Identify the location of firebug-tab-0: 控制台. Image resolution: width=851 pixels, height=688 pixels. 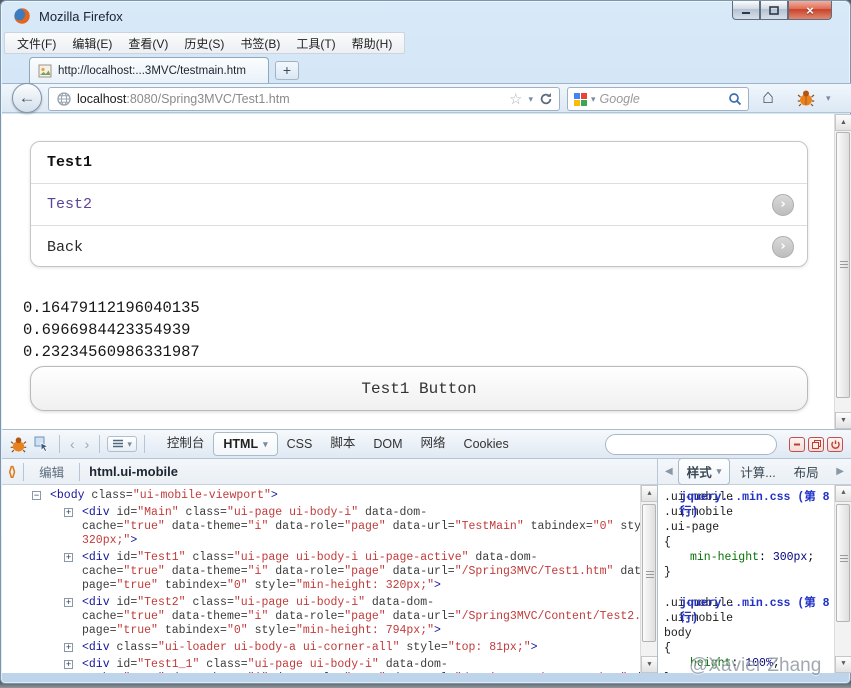
(186, 442).